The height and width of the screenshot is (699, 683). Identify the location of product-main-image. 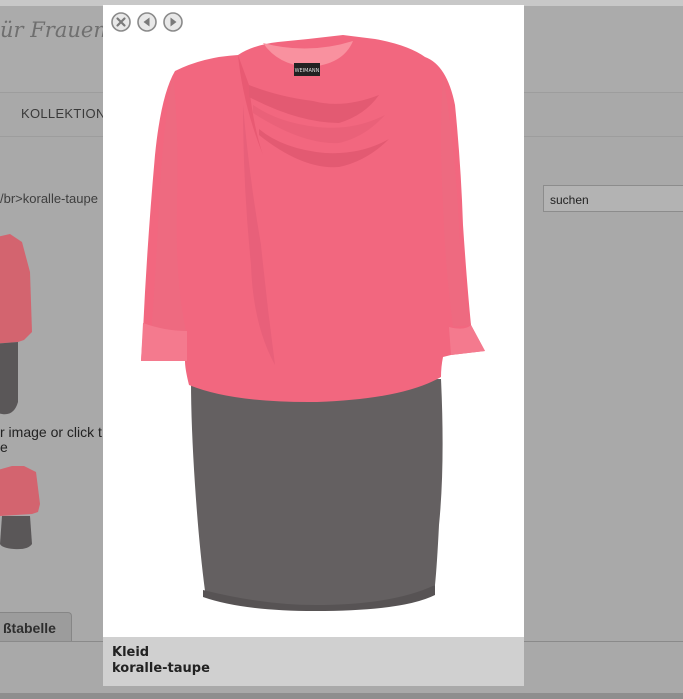
(20, 324).